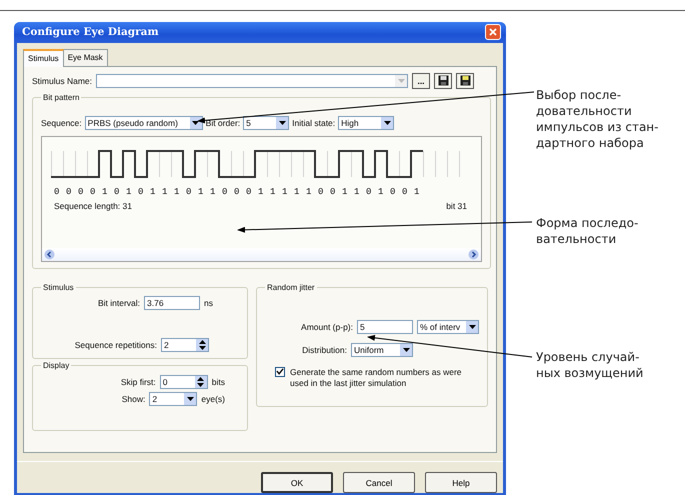  I want to click on field-label: Stimulus Name:, so click(62, 81).